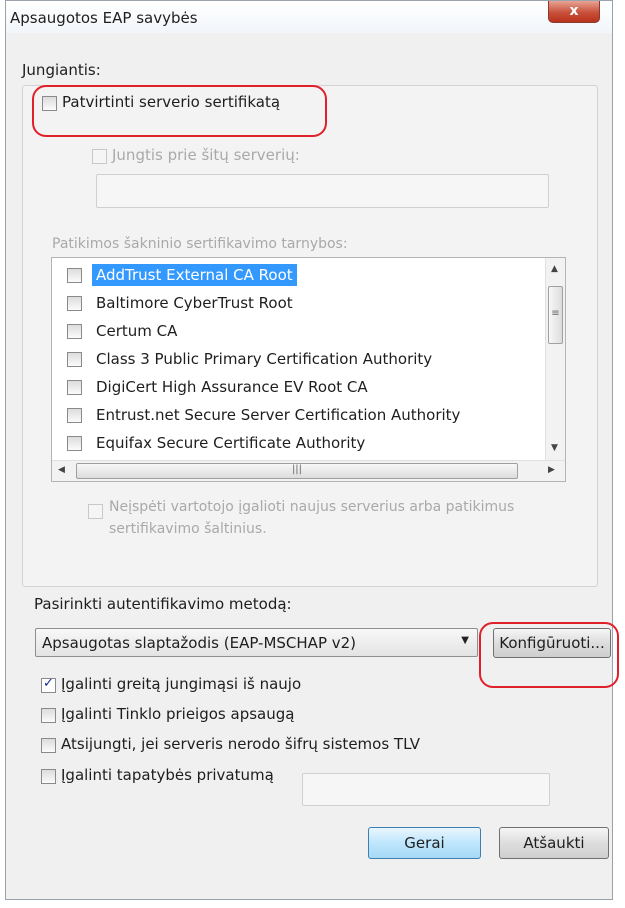 The width and height of the screenshot is (625, 908). What do you see at coordinates (104, 18) in the screenshot?
I see `window-title: Apsaugotos EAP savybės` at bounding box center [104, 18].